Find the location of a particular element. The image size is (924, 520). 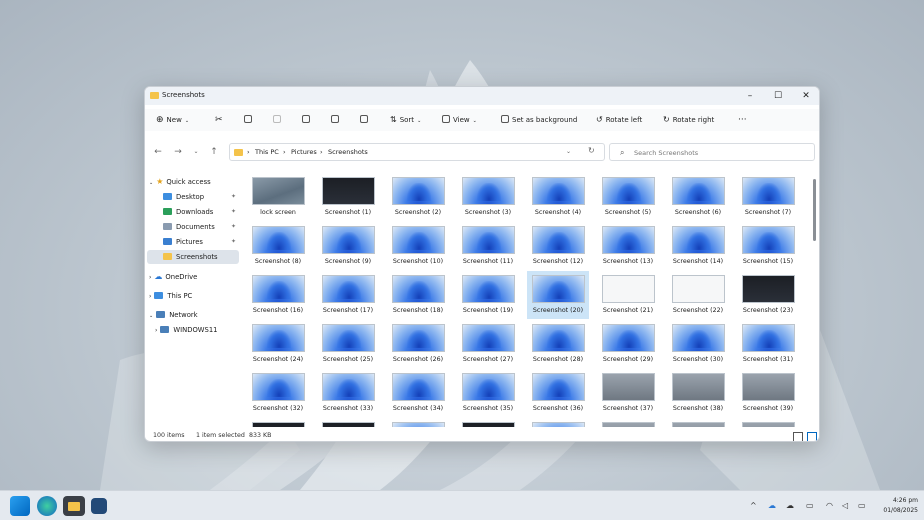

thumbnail-view-button is located at coordinates (812, 436).